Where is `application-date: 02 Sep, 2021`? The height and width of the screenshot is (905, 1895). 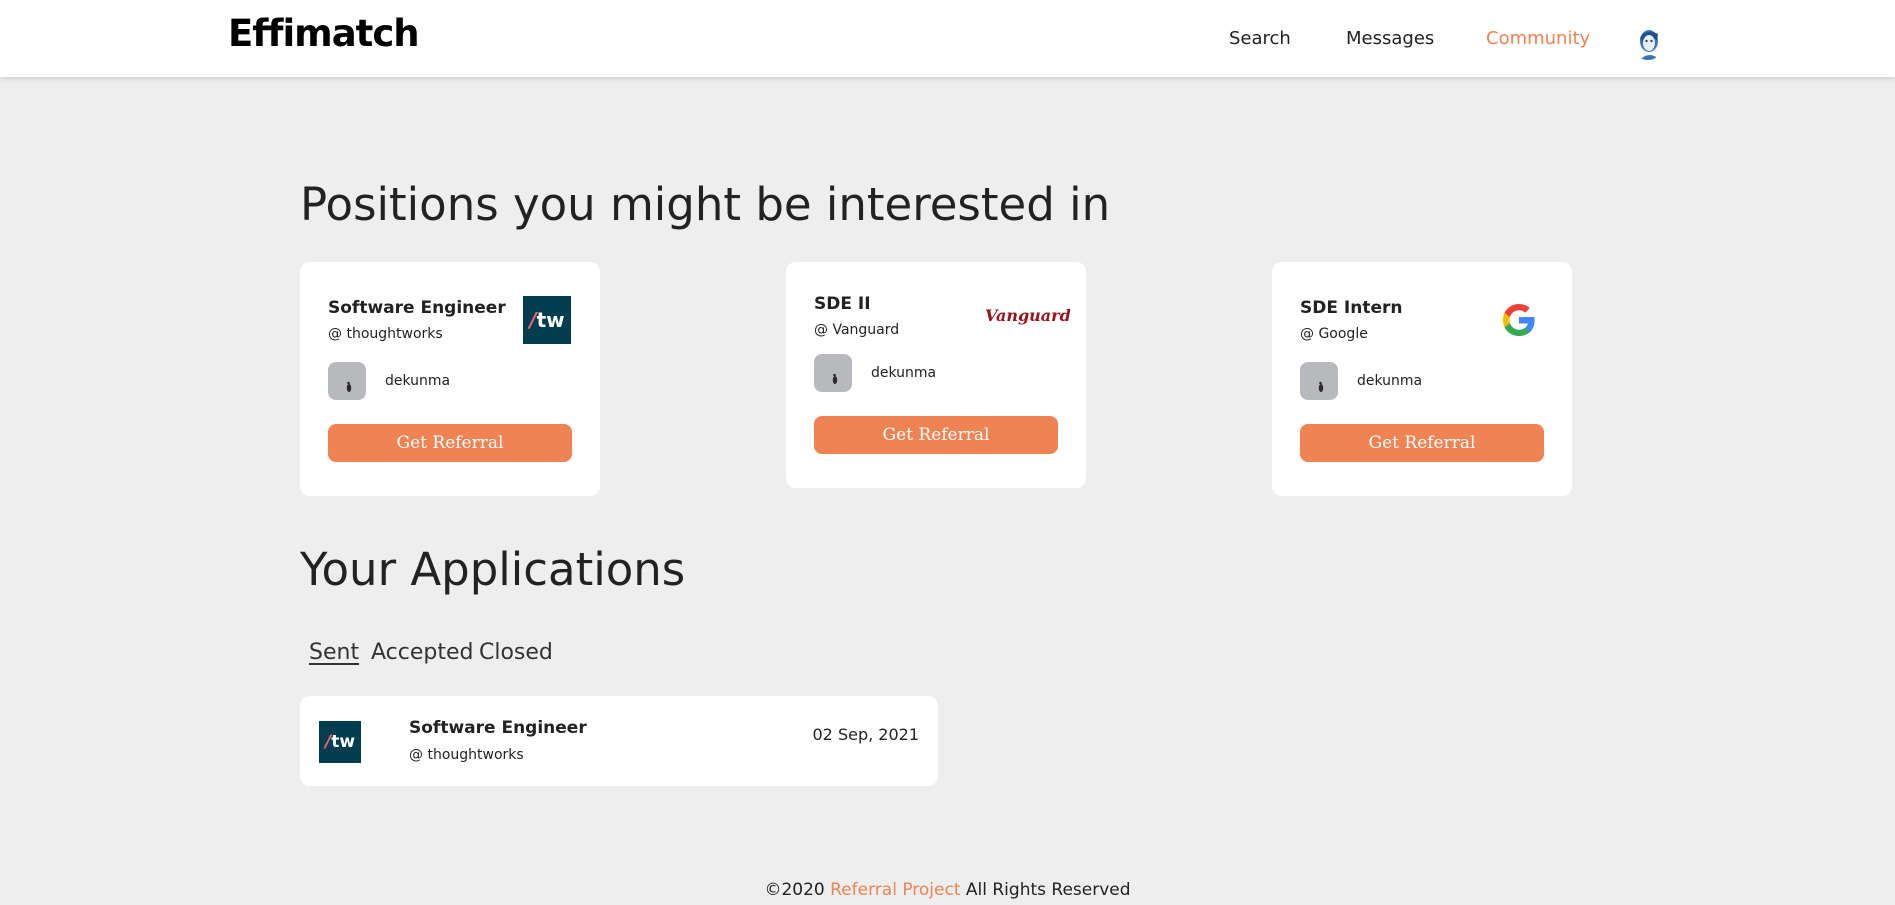 application-date: 02 Sep, 2021 is located at coordinates (866, 734).